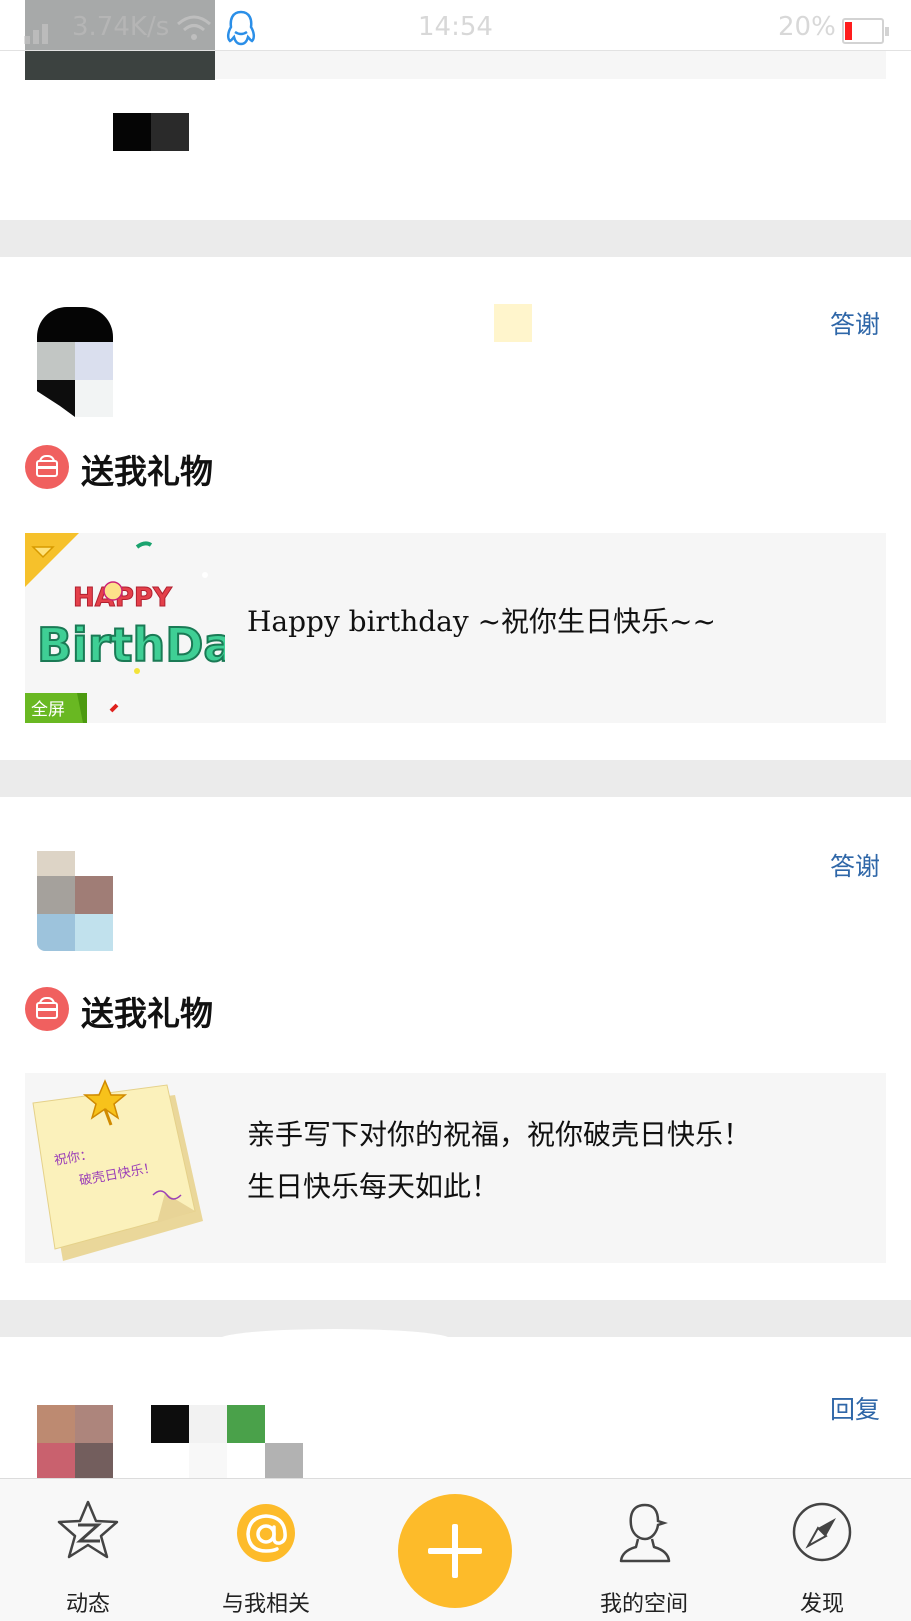 Image resolution: width=911 pixels, height=1621 pixels. What do you see at coordinates (807, 27) in the screenshot?
I see `battery-percent: 20%` at bounding box center [807, 27].